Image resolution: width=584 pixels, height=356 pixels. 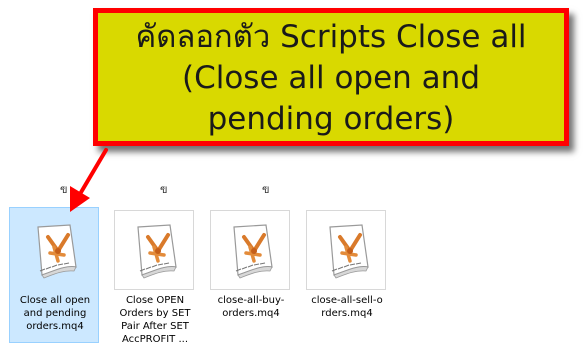 What do you see at coordinates (155, 326) in the screenshot?
I see `file-name-line: Pair After SET` at bounding box center [155, 326].